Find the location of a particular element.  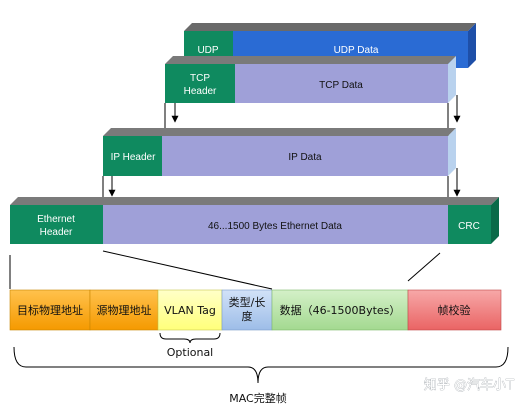

field-data-label: 数据（46-1500Bytes） is located at coordinates (340, 310).